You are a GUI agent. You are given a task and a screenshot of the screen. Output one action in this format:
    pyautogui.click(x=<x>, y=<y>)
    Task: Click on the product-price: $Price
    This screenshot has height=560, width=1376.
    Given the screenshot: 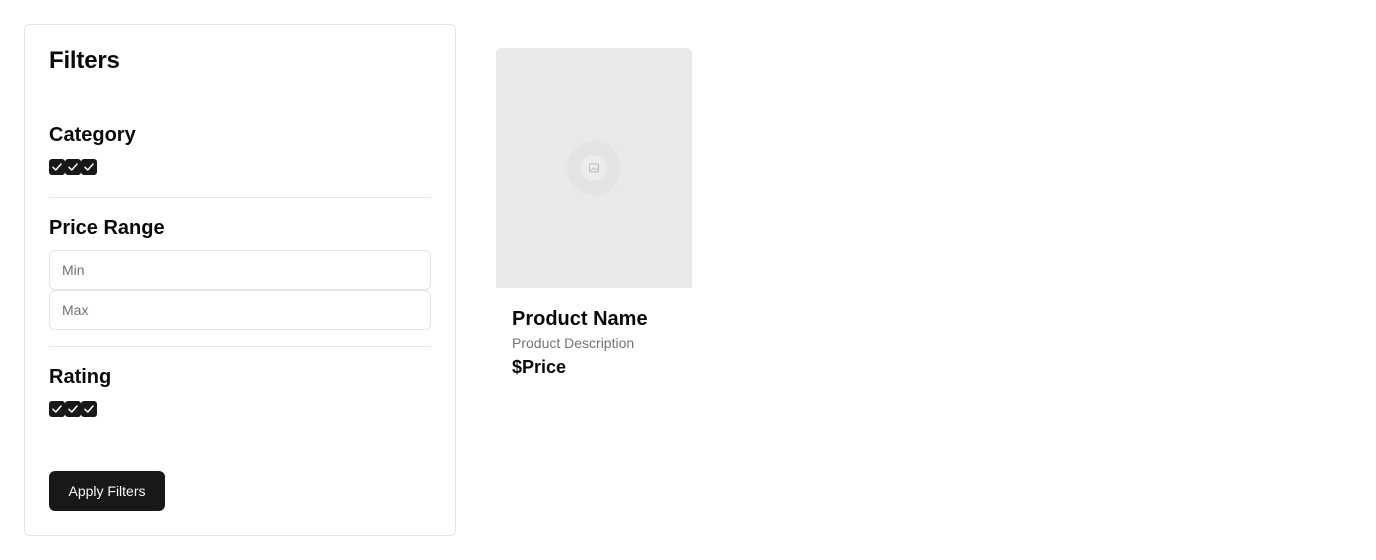 What is the action you would take?
    pyautogui.click(x=539, y=367)
    